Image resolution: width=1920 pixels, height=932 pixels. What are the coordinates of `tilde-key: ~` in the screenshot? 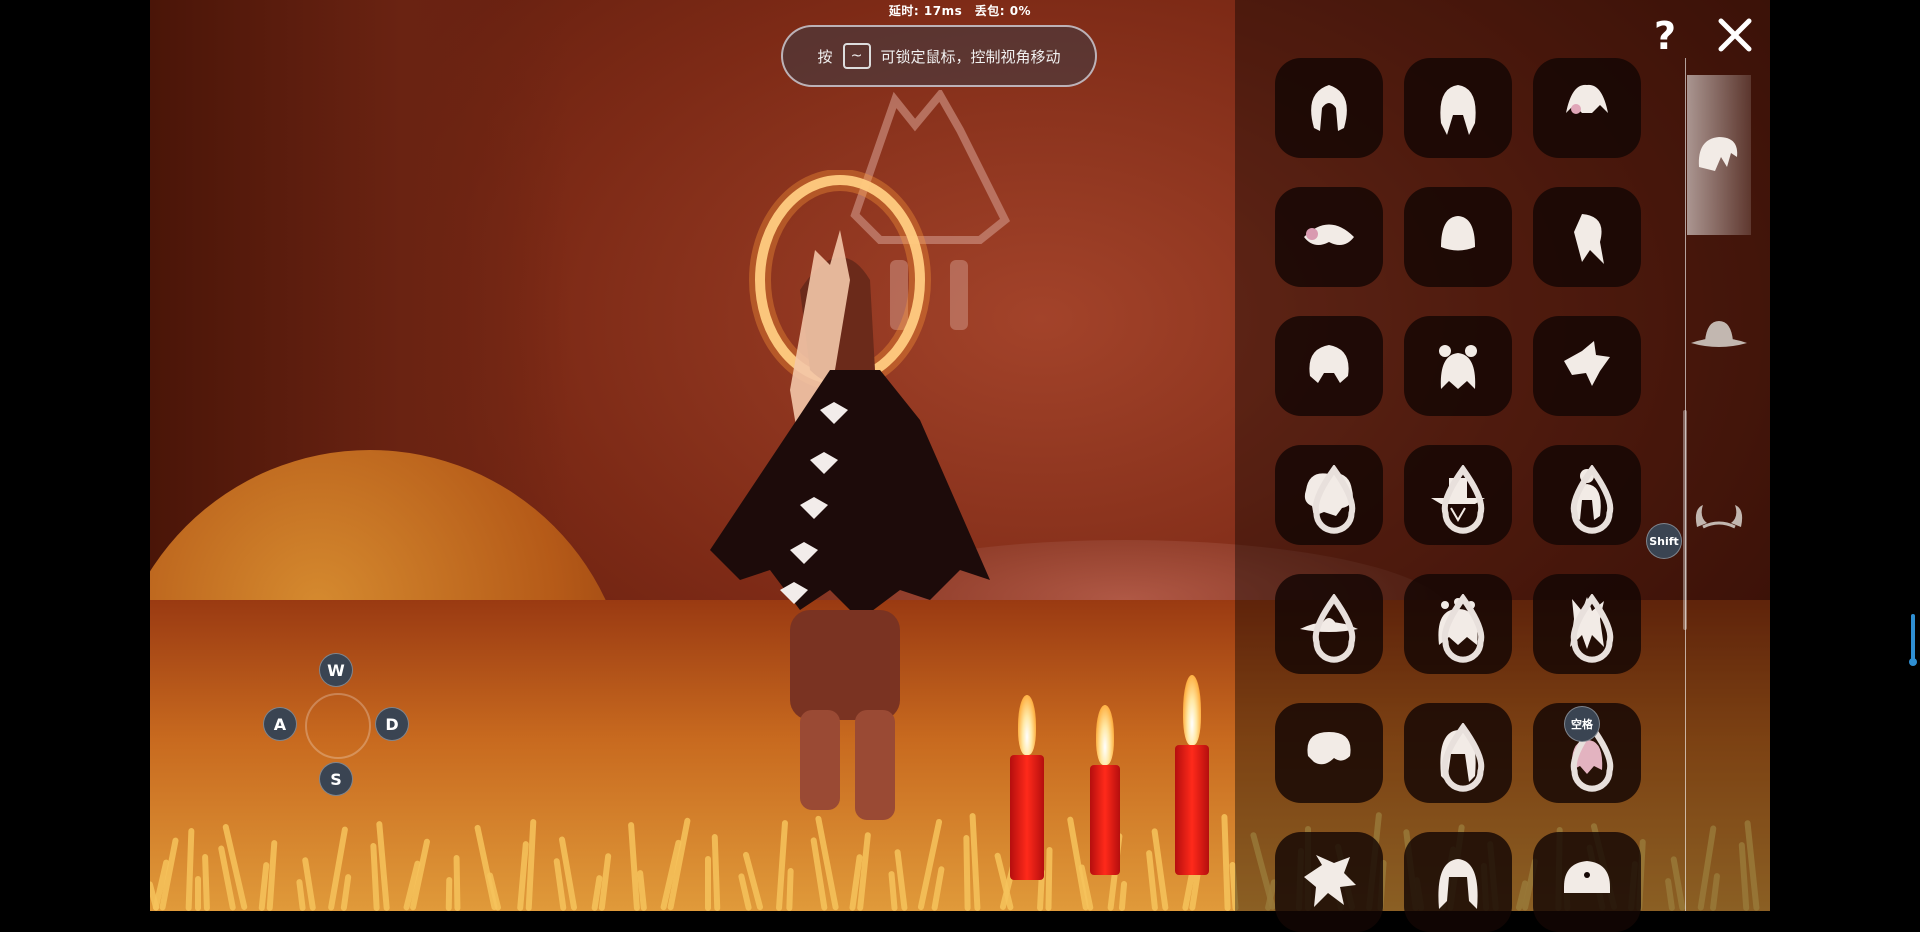 It's located at (856, 56).